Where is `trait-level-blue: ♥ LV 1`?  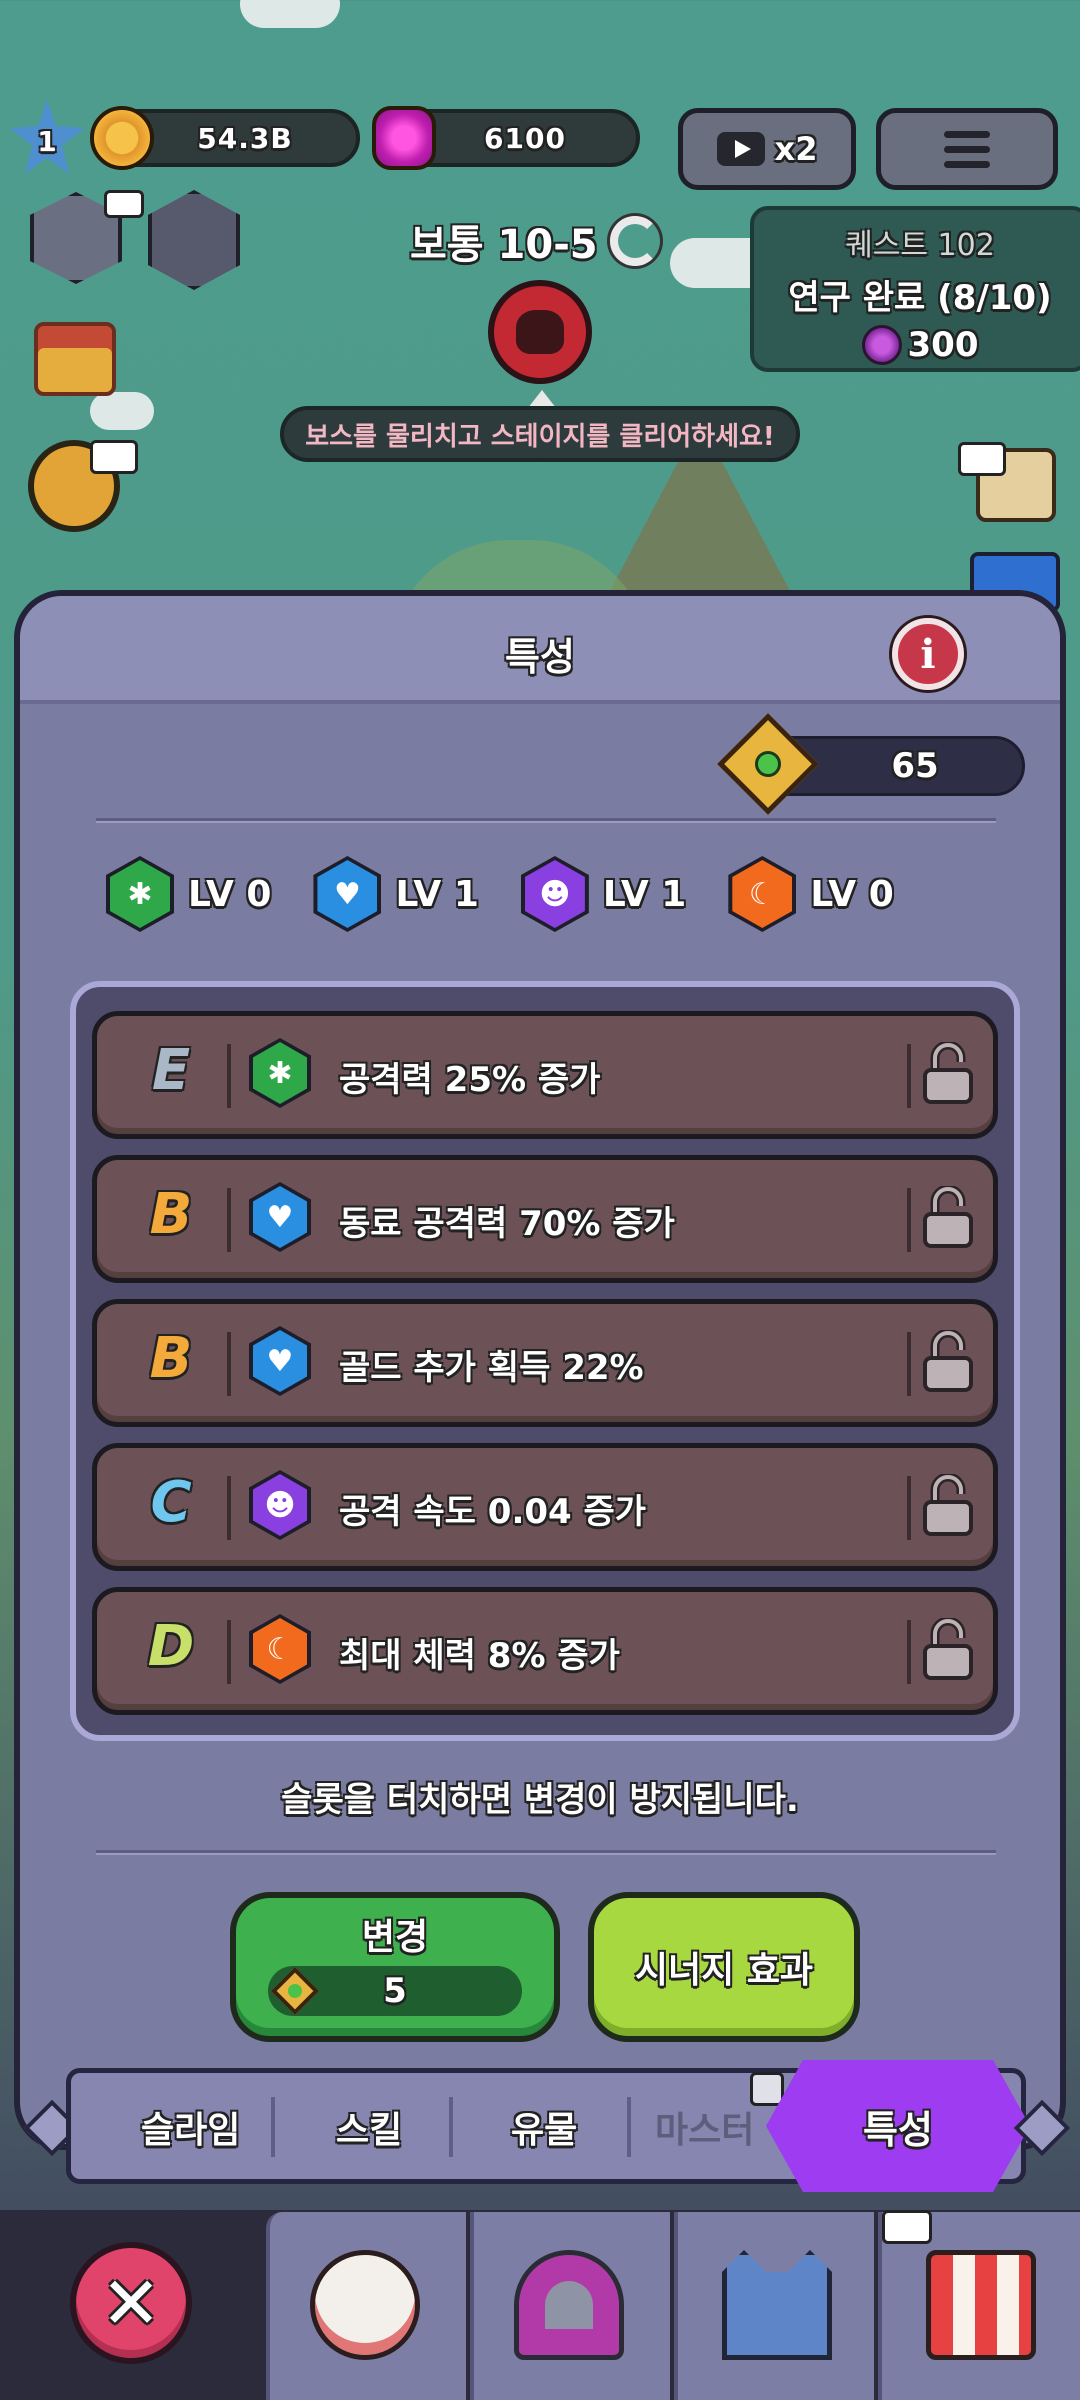
trait-level-blue: ♥ LV 1 is located at coordinates (396, 894).